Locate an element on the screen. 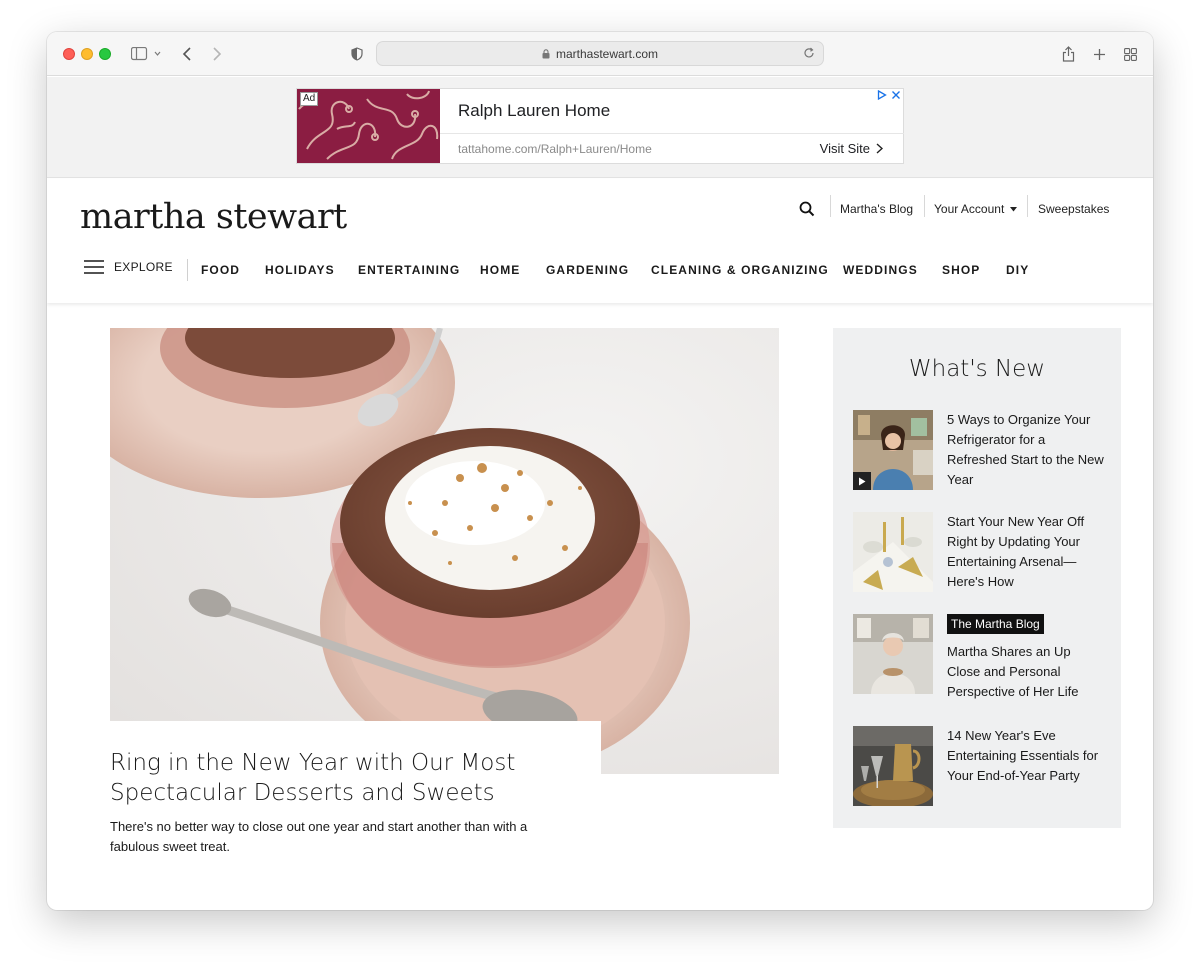 The height and width of the screenshot is (972, 1200). nav-item-gardening: GARDENING is located at coordinates (587, 270).